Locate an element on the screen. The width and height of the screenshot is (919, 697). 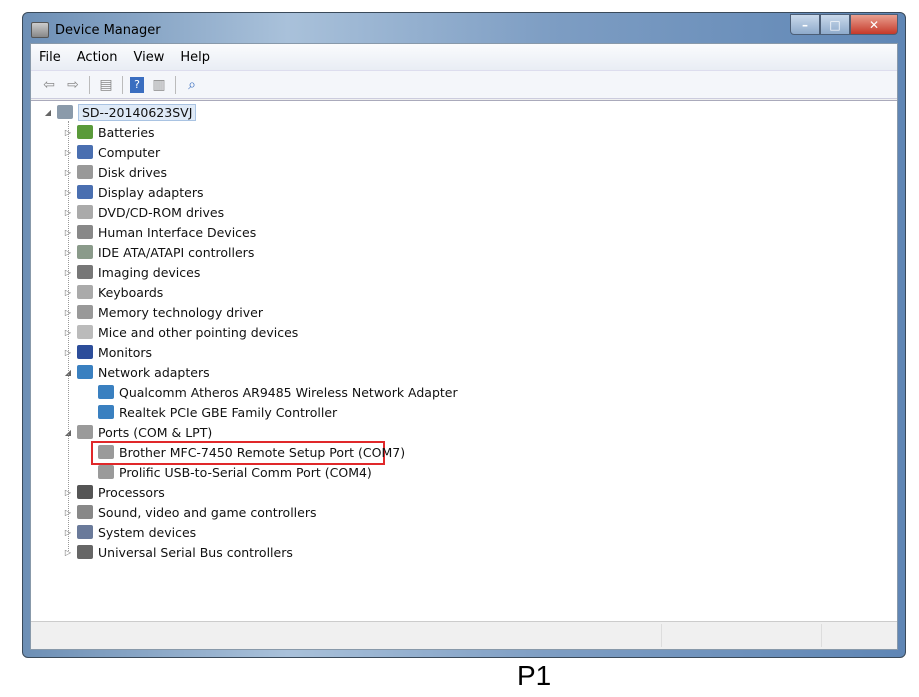
hid-icon is located at coordinates (85, 232).